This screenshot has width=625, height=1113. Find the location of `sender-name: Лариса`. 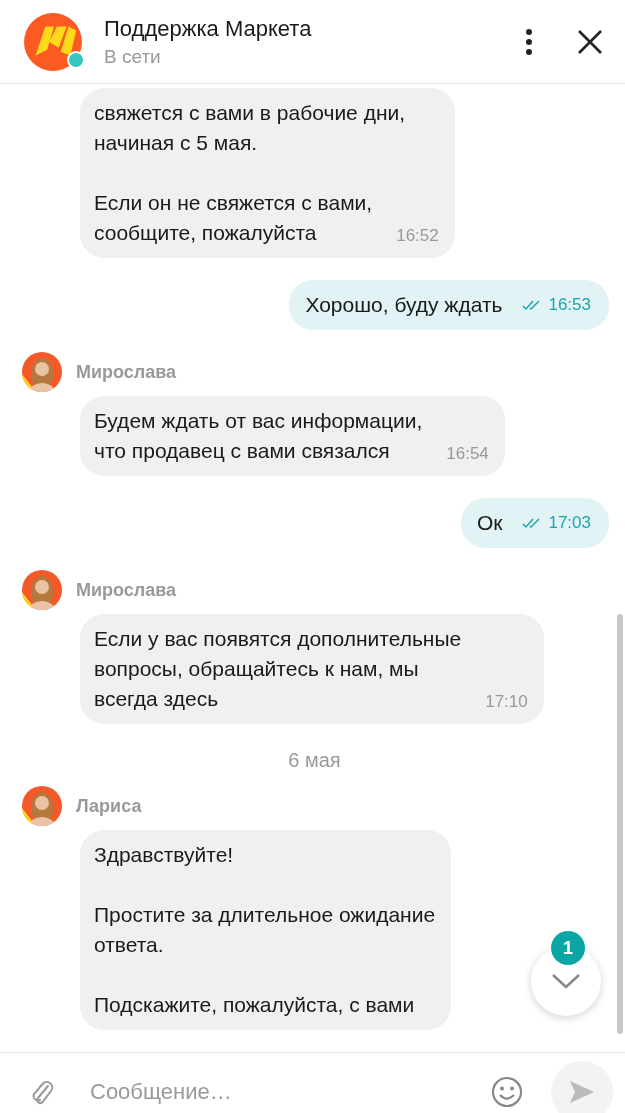

sender-name: Лариса is located at coordinates (109, 806).